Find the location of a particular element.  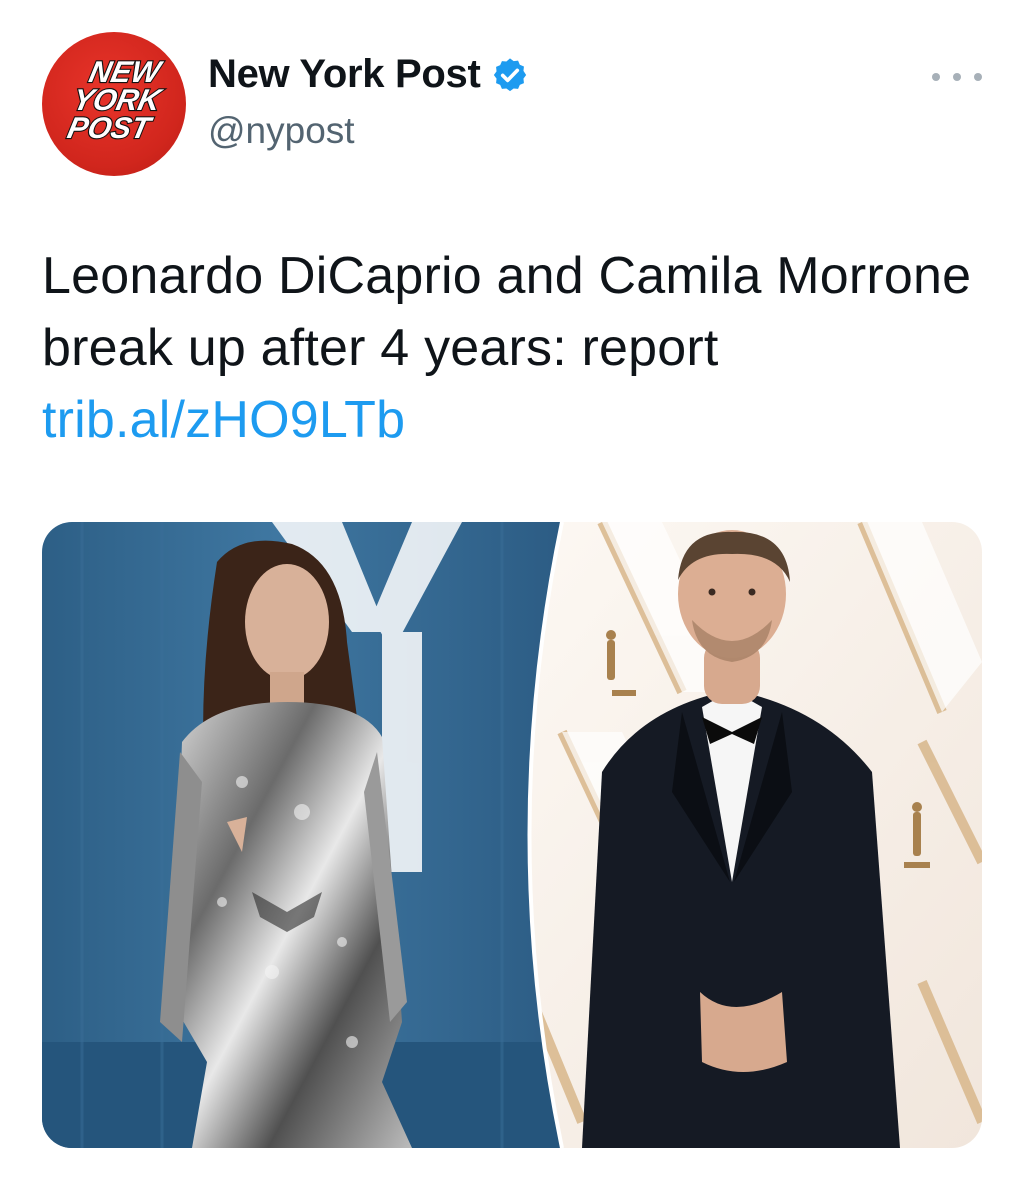

avatar: NEW YORK POST is located at coordinates (114, 104).